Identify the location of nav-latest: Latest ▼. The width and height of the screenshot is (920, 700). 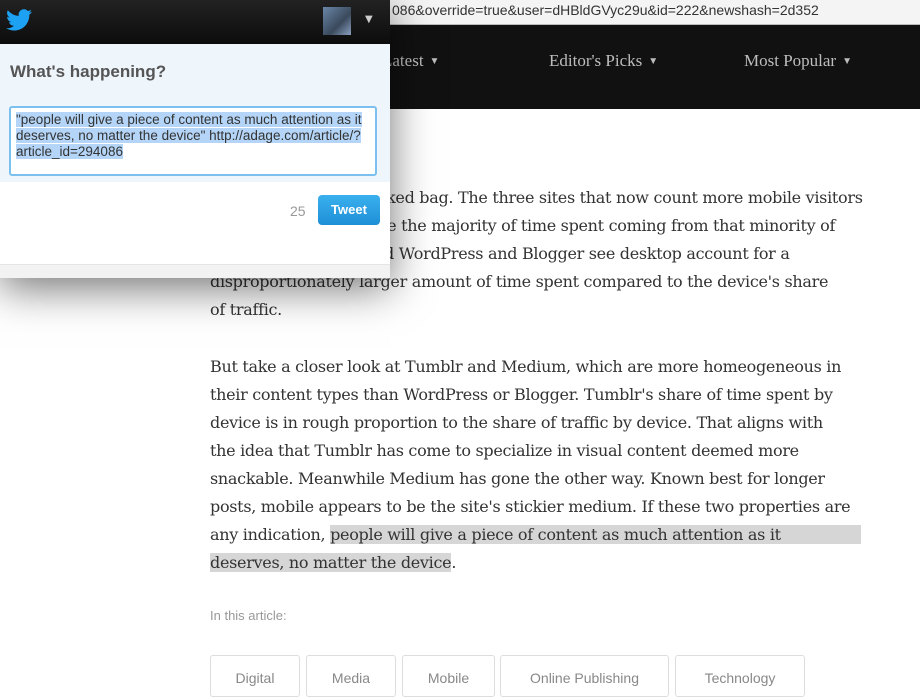
(410, 61).